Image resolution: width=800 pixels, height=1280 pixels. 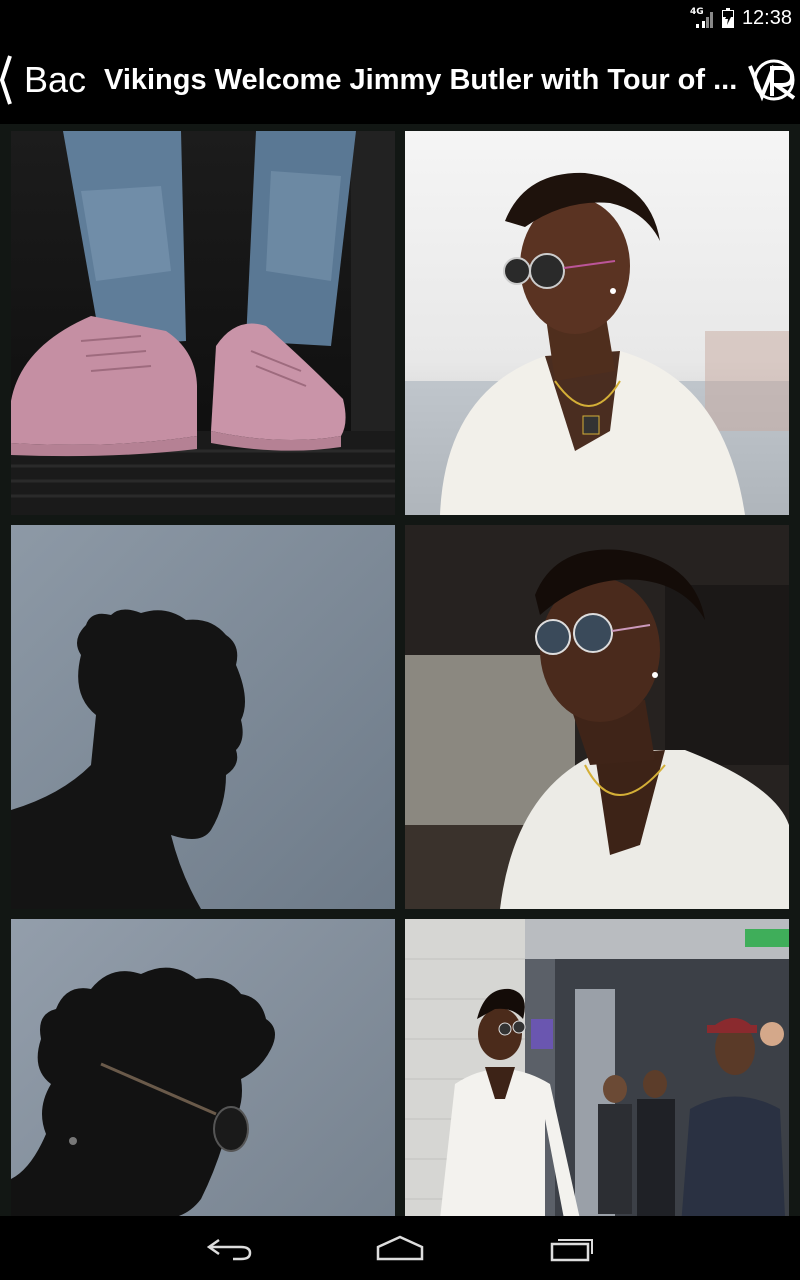 I want to click on photo-silhouette, so click(x=203, y=717).